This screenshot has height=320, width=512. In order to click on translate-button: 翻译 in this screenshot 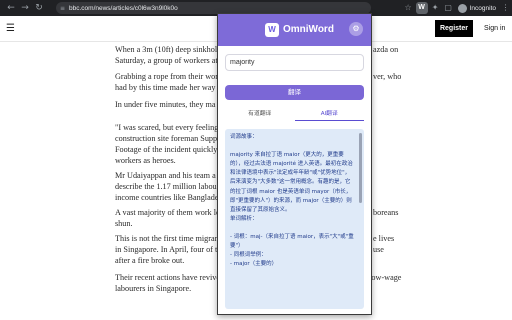, I will do `click(294, 92)`.